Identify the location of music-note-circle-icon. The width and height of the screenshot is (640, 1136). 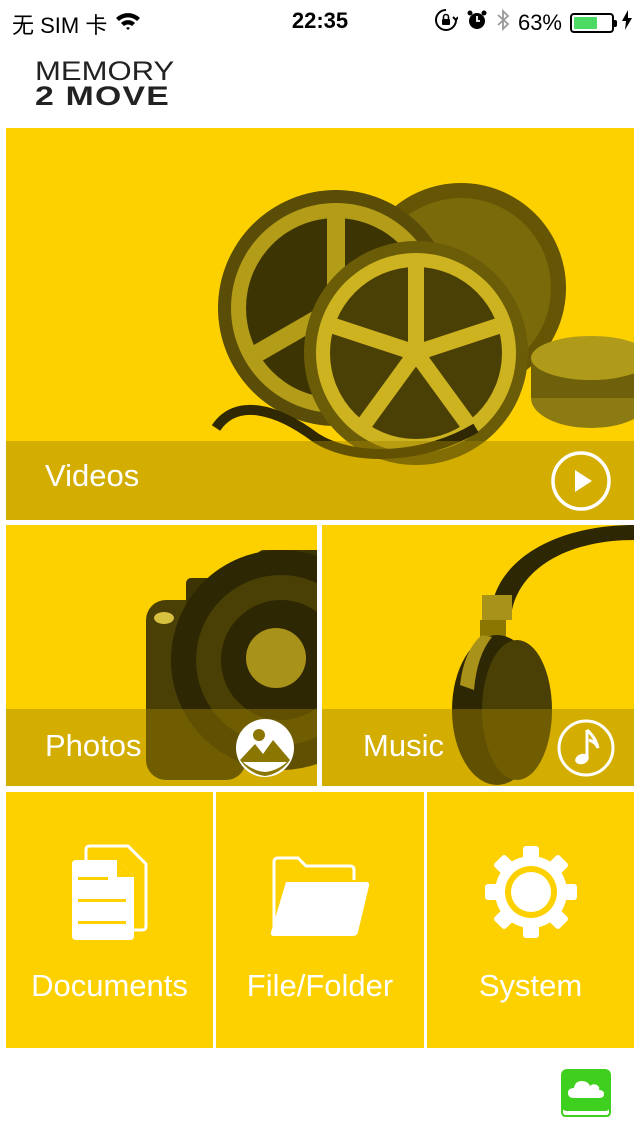
(586, 748).